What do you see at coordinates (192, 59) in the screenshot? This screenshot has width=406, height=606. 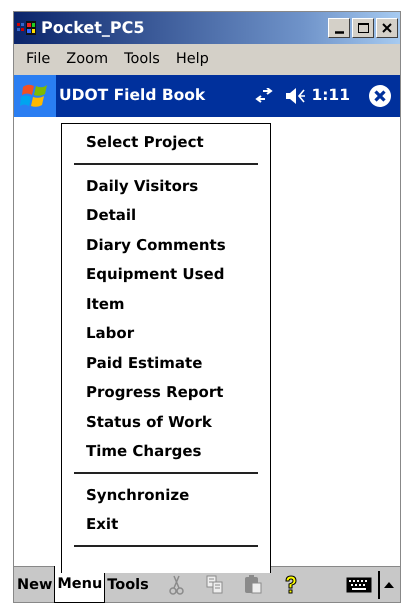 I see `menu-bar-item: Help` at bounding box center [192, 59].